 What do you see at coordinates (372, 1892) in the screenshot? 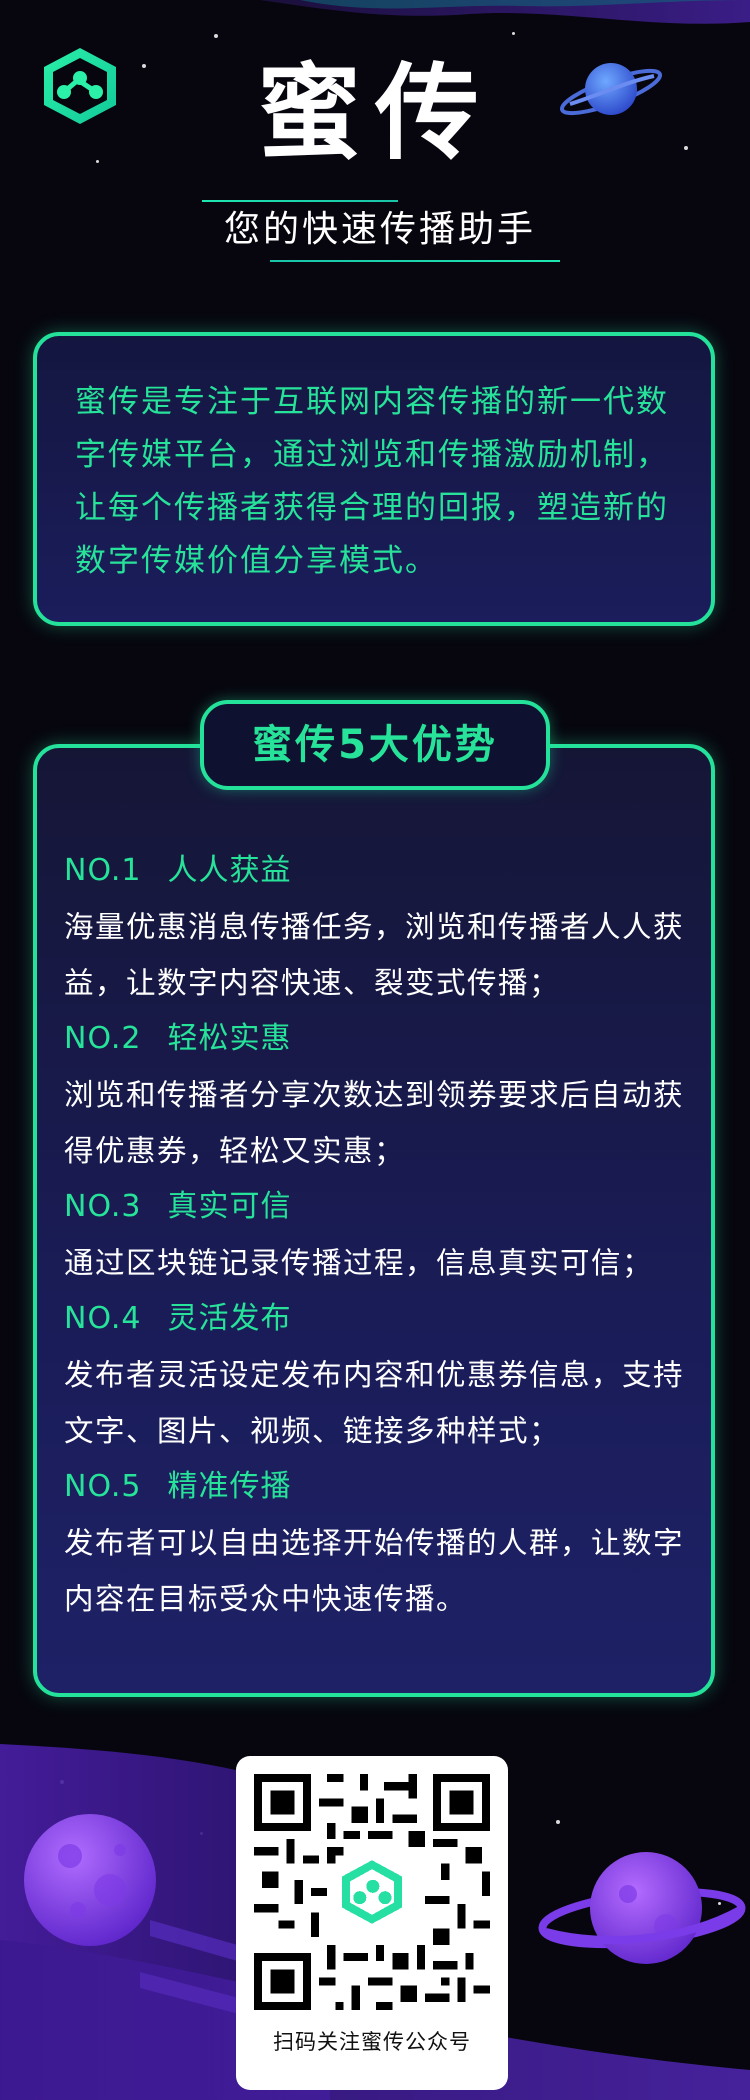
I see `qr-code-icon` at bounding box center [372, 1892].